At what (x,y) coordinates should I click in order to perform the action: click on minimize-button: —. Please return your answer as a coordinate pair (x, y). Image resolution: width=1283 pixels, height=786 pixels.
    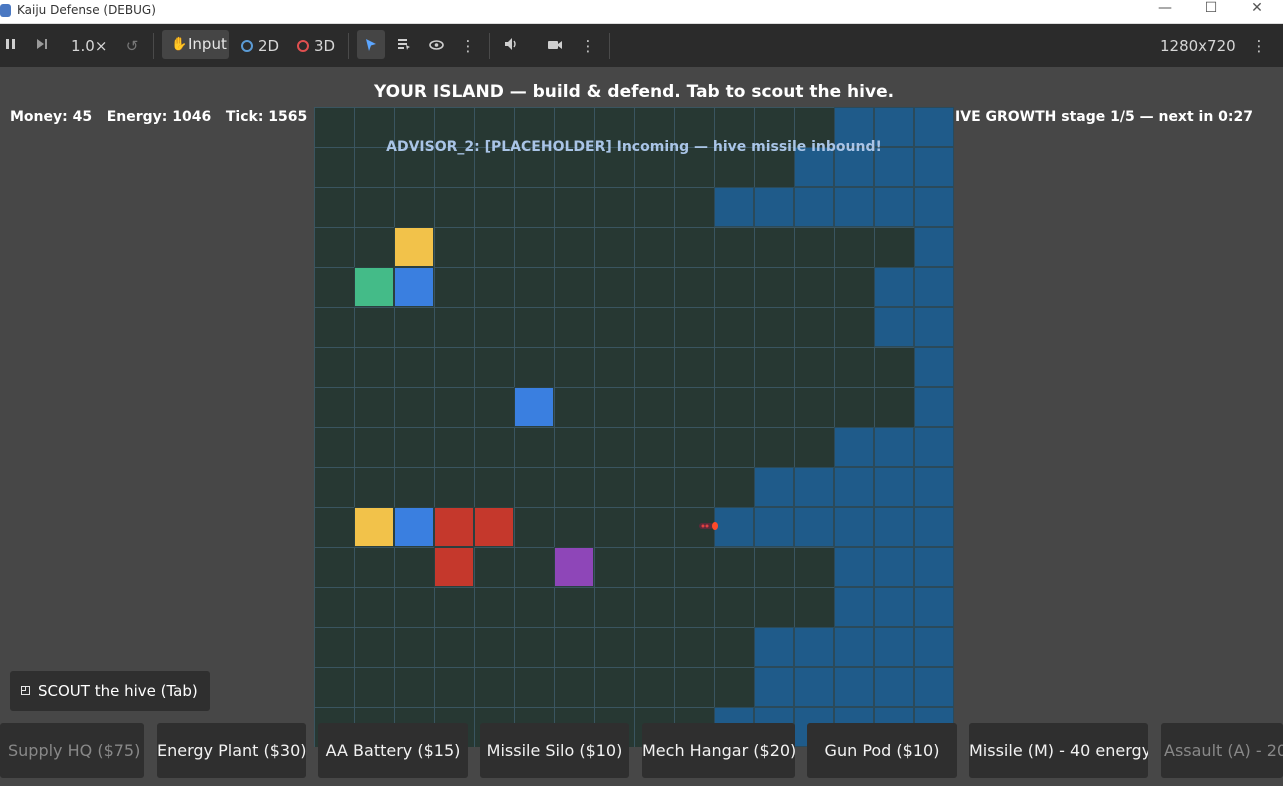
    Looking at the image, I should click on (1165, 11).